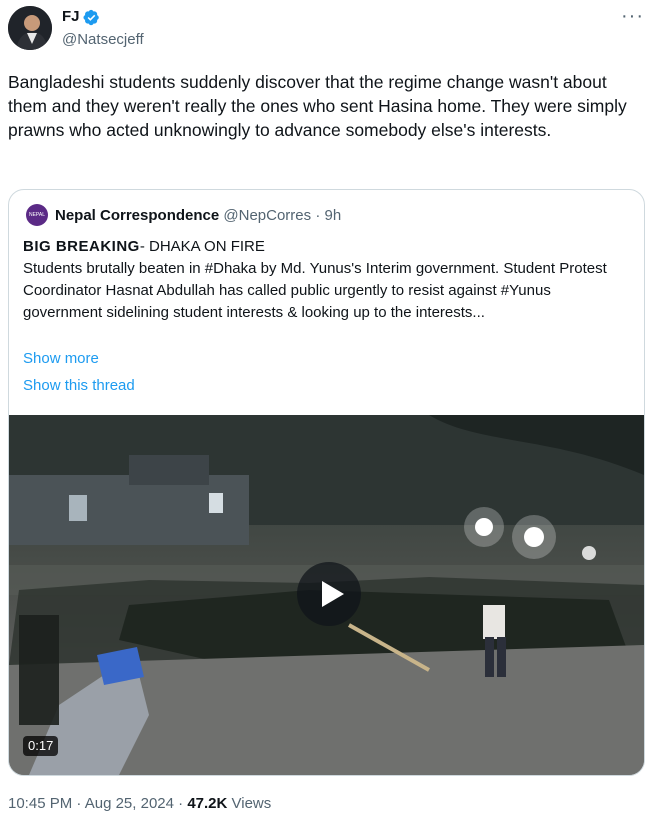 Image resolution: width=658 pixels, height=817 pixels. Describe the element at coordinates (207, 803) in the screenshot. I see `view-count: 47.2K` at that location.